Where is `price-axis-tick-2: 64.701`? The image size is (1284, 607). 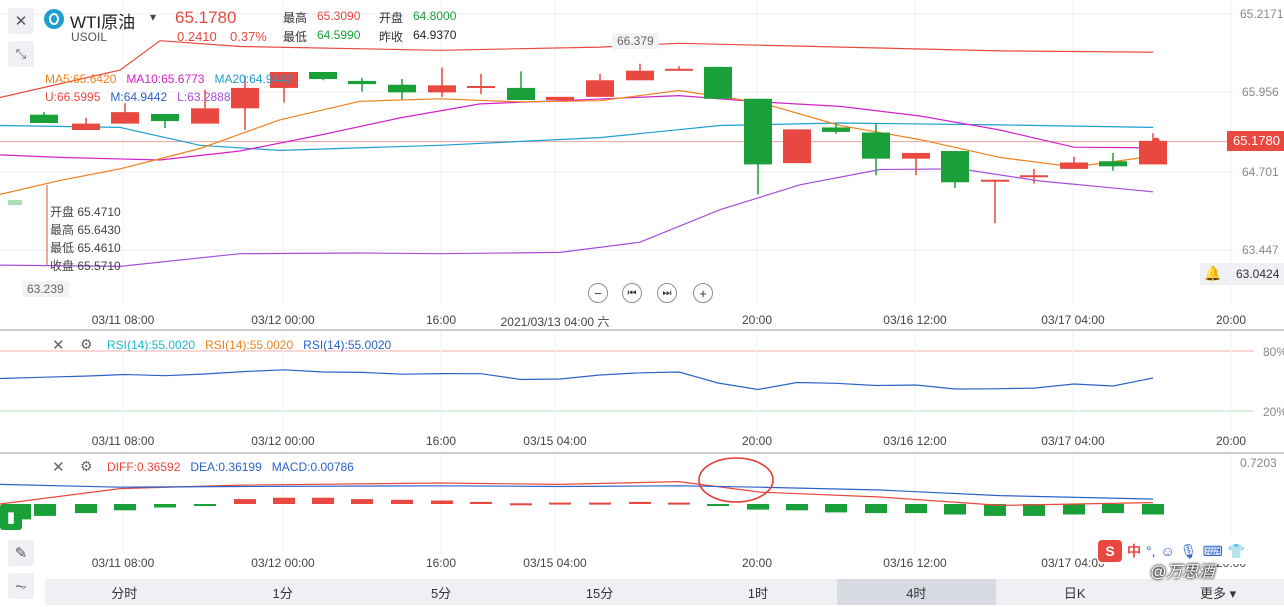 price-axis-tick-2: 64.701 is located at coordinates (1260, 172).